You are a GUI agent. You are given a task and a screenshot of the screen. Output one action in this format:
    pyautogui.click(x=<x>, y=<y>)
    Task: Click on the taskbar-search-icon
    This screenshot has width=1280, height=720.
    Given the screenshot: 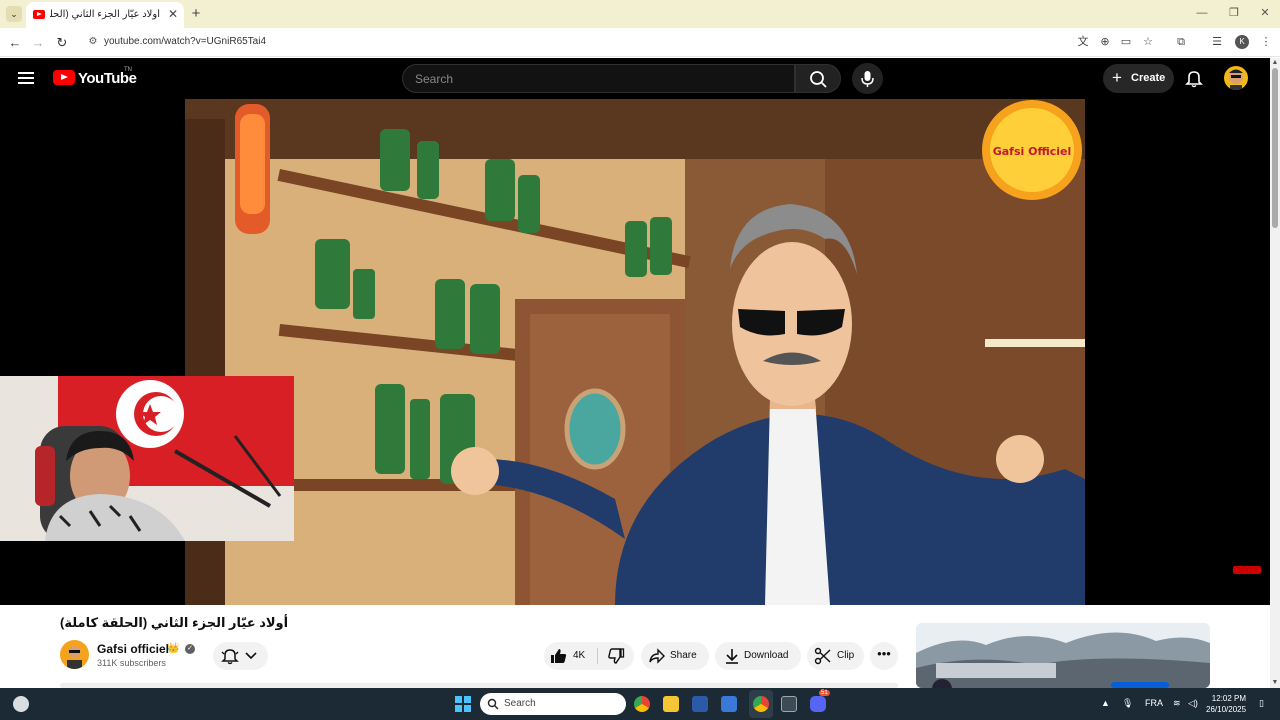 What is the action you would take?
    pyautogui.click(x=493, y=704)
    